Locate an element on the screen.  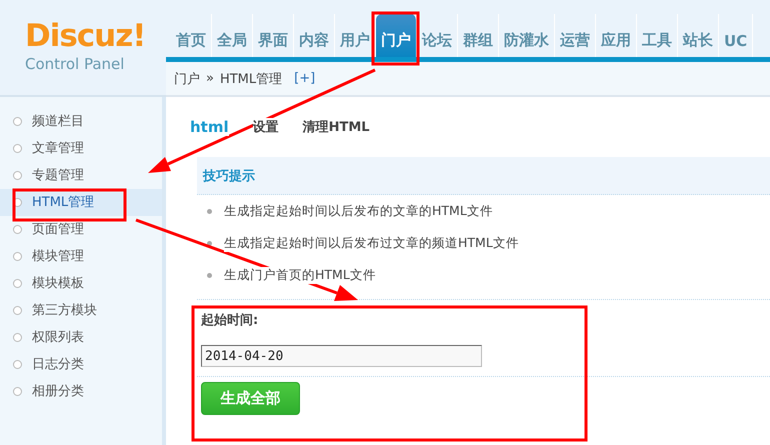
sidebar-item: 日志分类 is located at coordinates (81, 364).